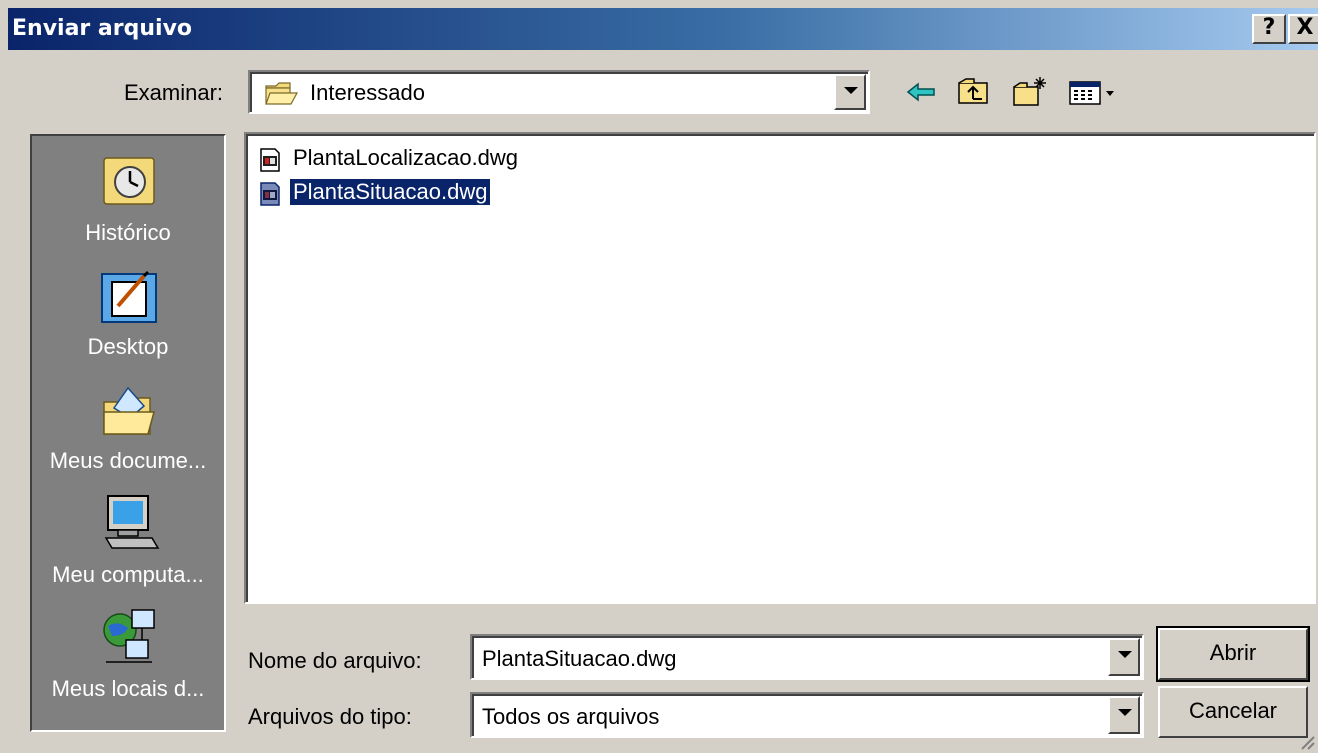 The height and width of the screenshot is (753, 1318). I want to click on view-menu-button, so click(1096, 92).